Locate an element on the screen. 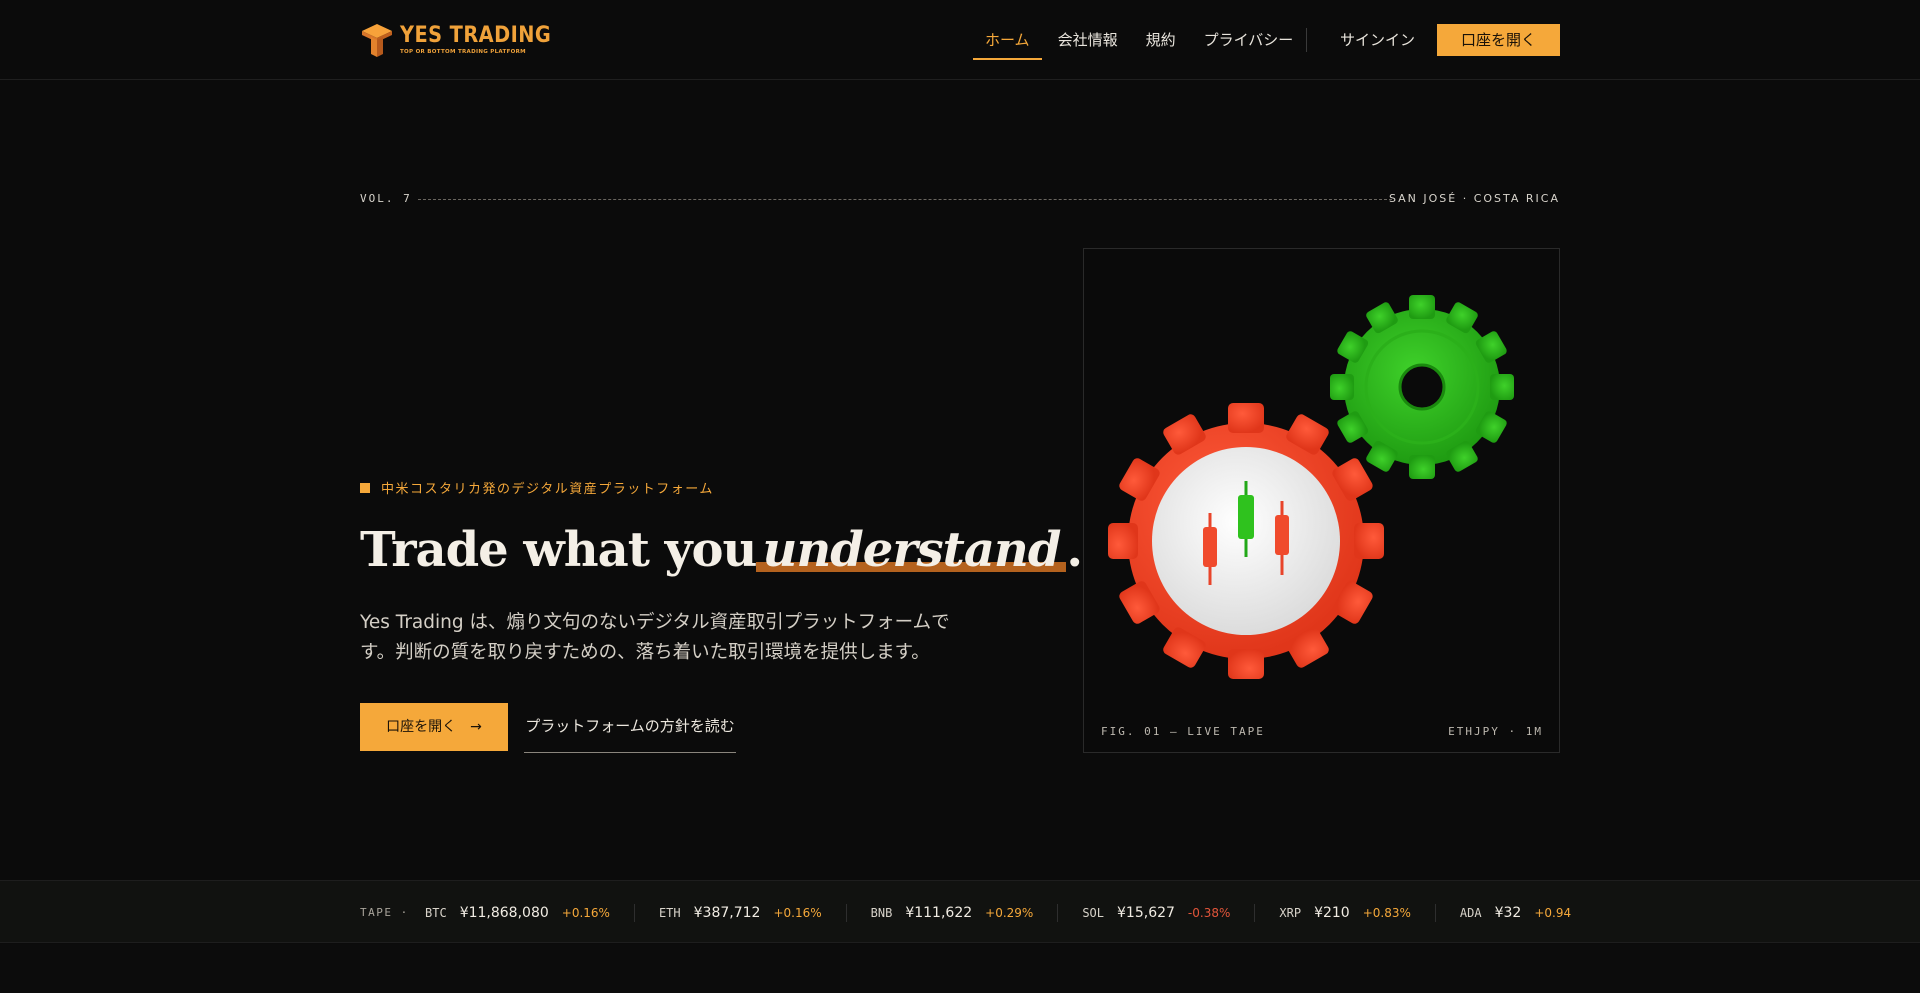  nav-divider is located at coordinates (1306, 40).